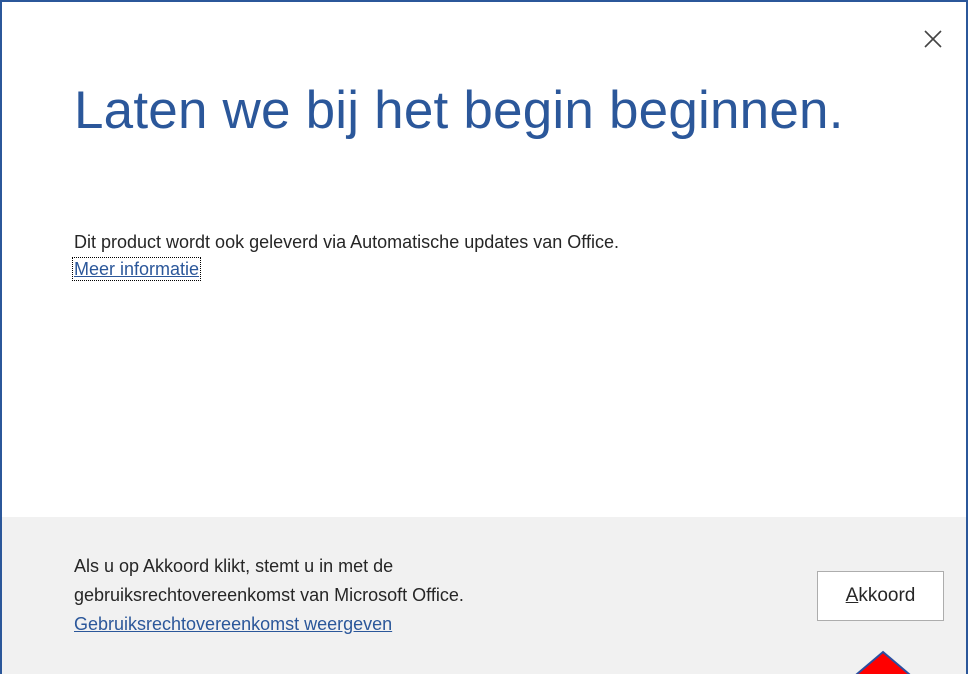  What do you see at coordinates (459, 110) in the screenshot?
I see `dialog-title: Laten we bij het begin beginnen.` at bounding box center [459, 110].